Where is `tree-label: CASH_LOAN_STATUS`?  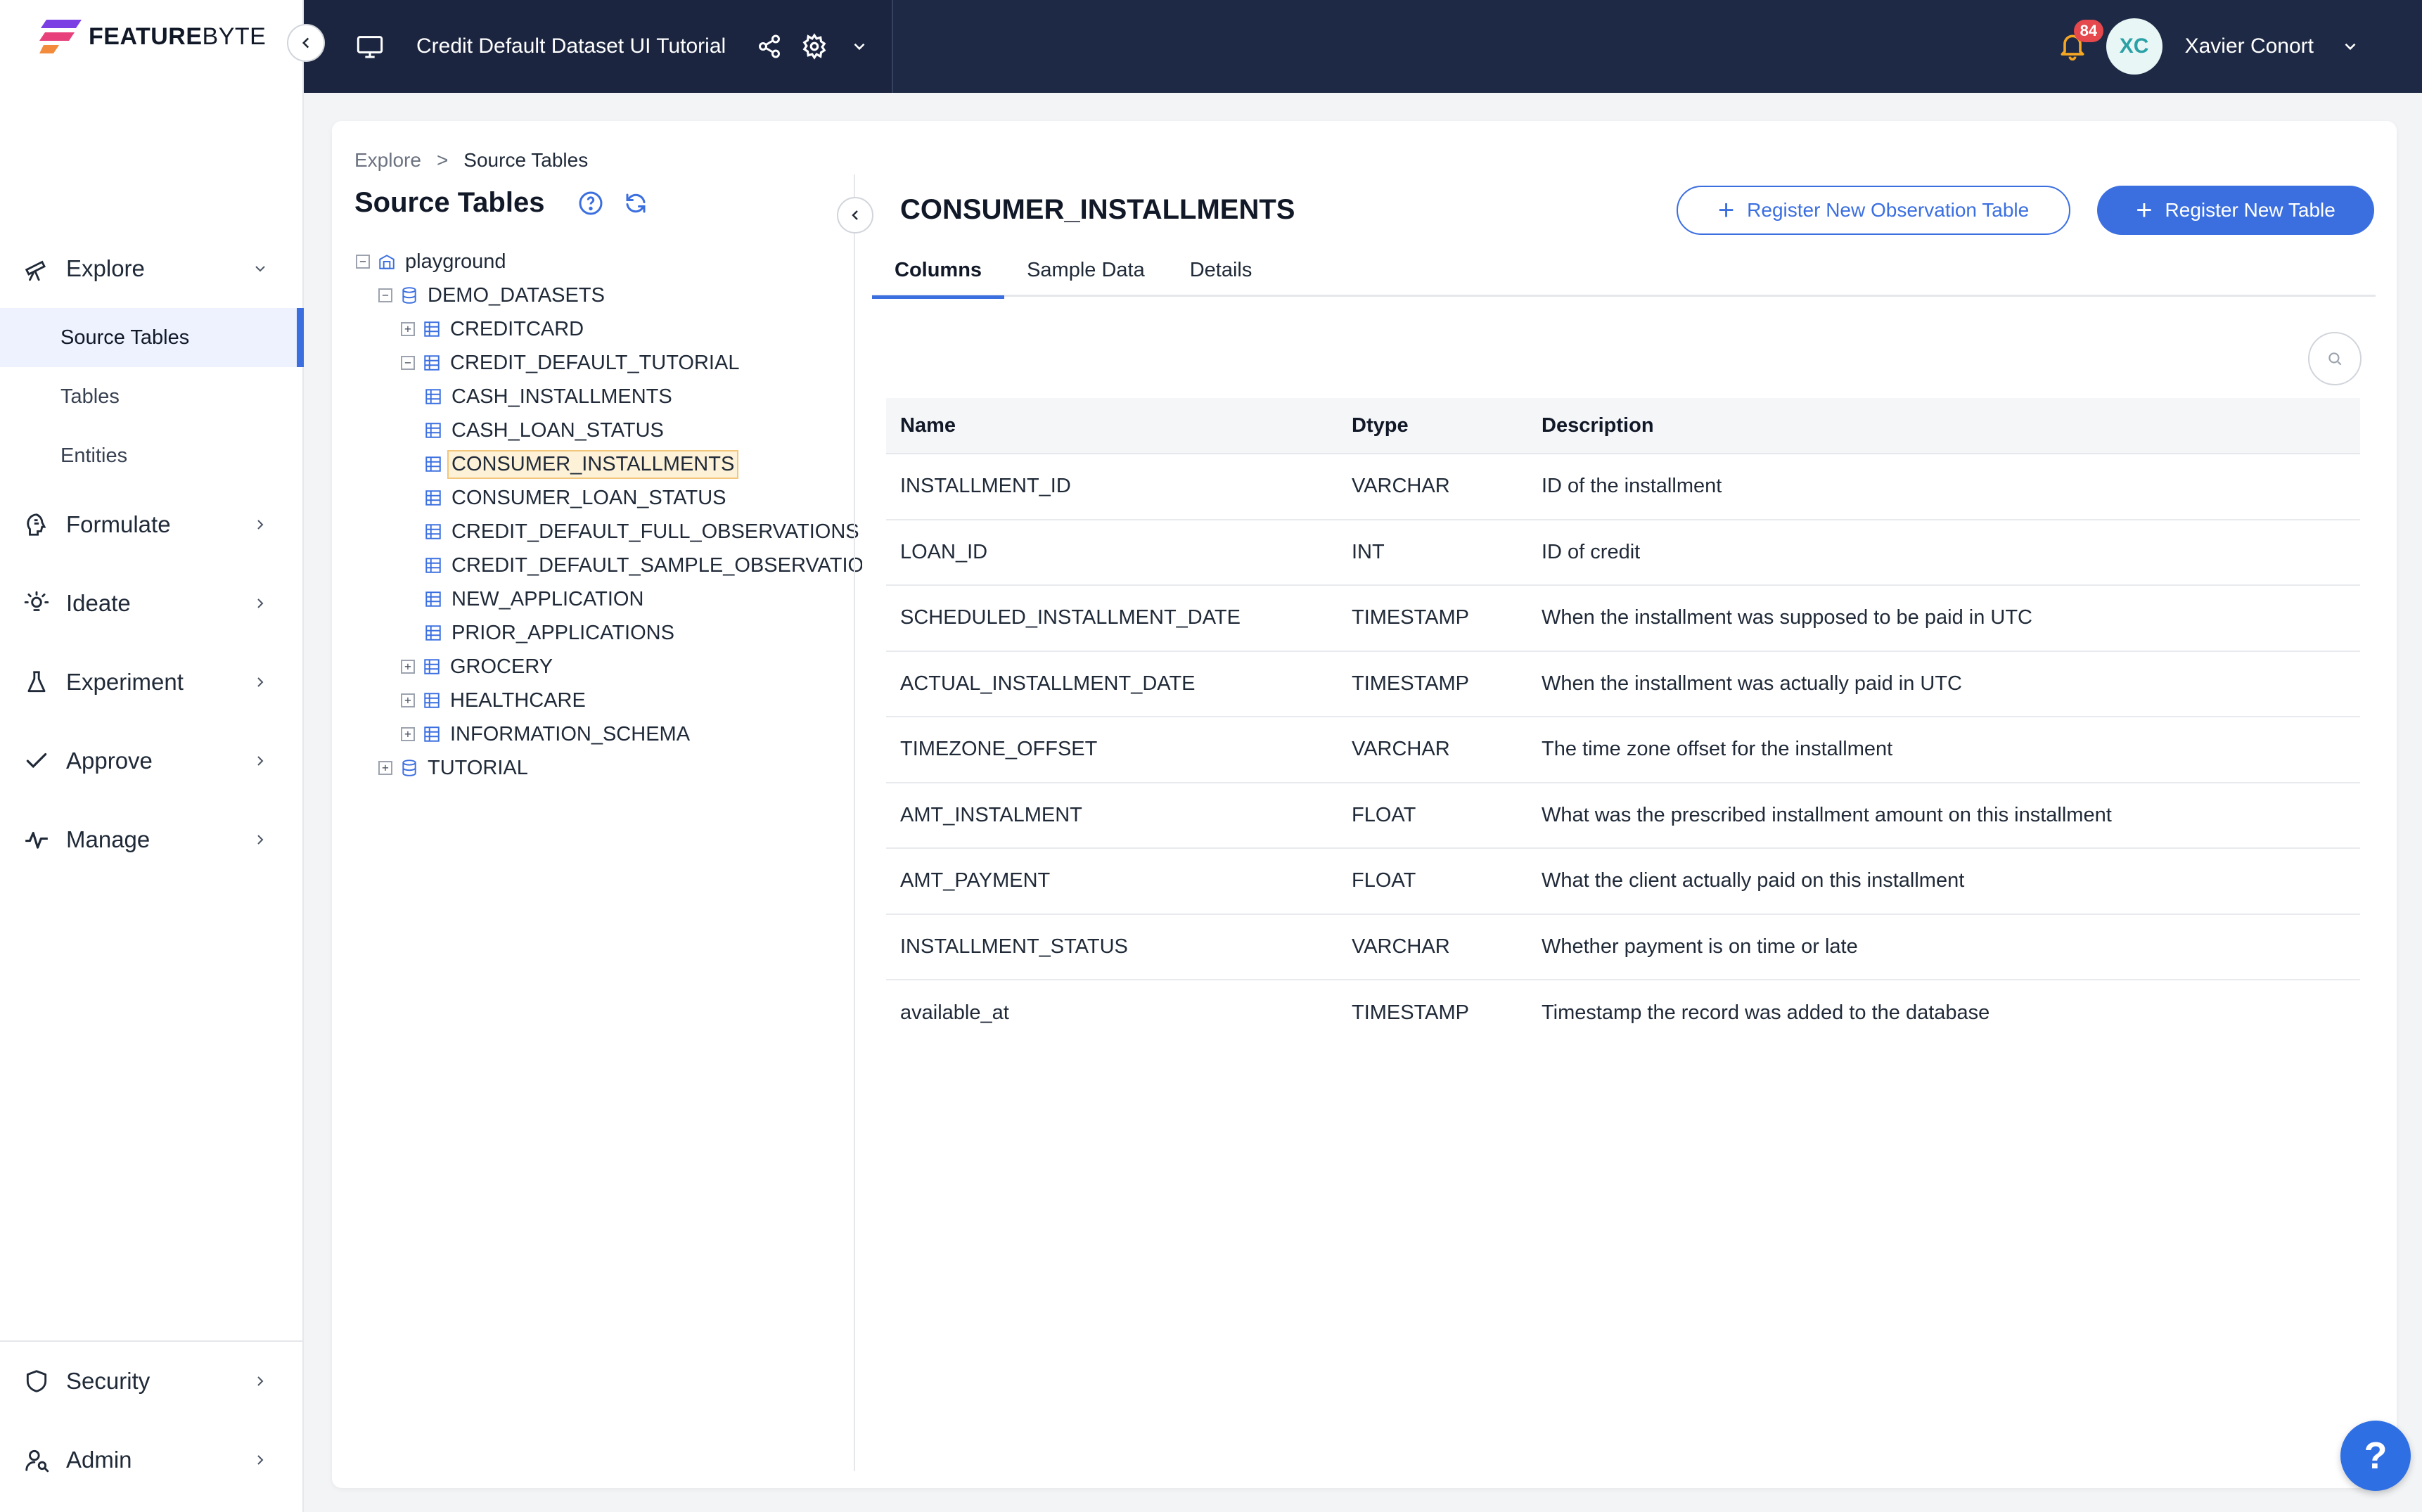
tree-label: CASH_LOAN_STATUS is located at coordinates (557, 430).